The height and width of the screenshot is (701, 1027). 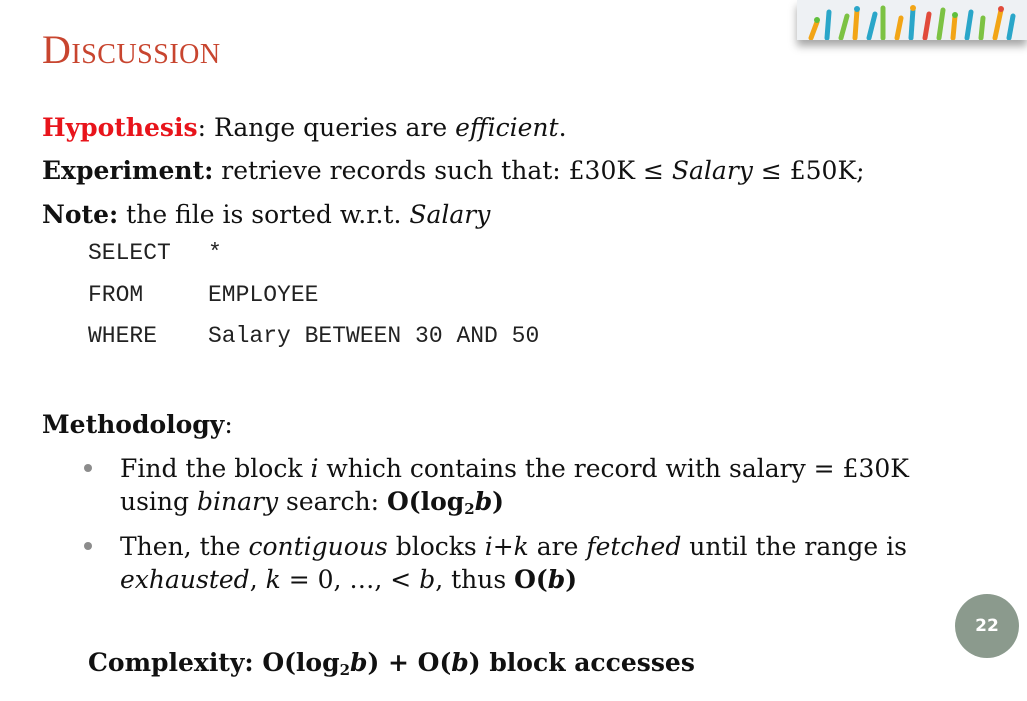 I want to click on text-span: blocks, so click(x=436, y=546).